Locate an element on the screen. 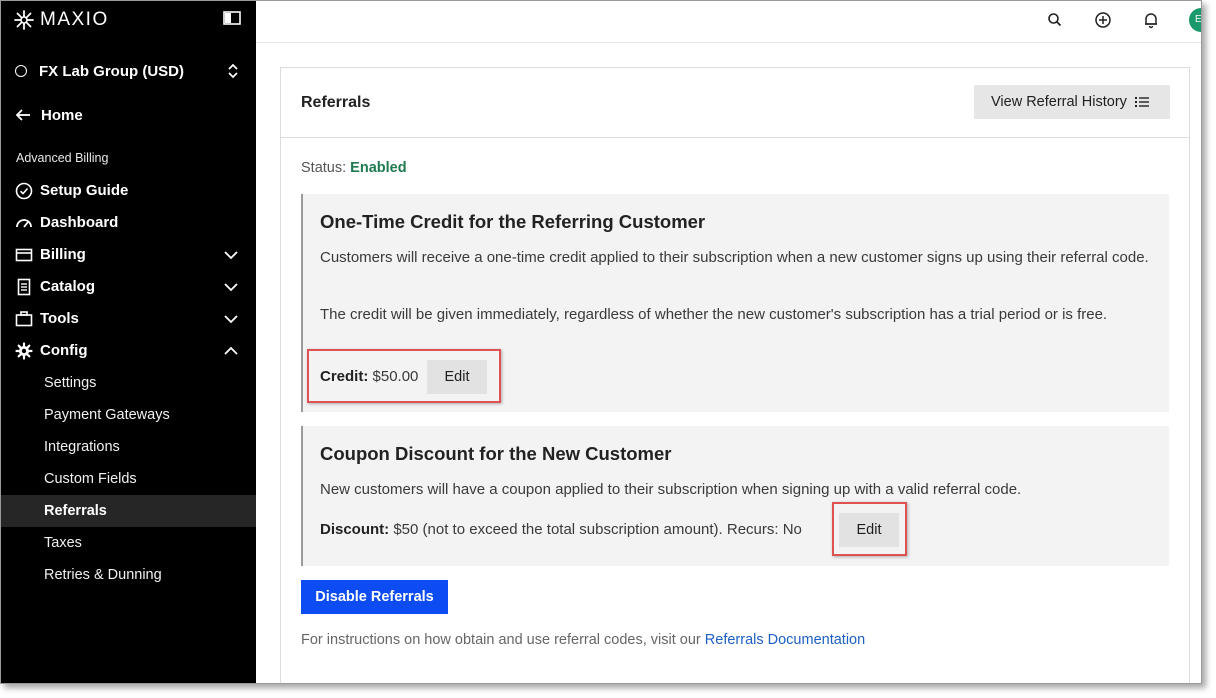 This screenshot has width=1216, height=698. brand-logo: MAXIO is located at coordinates (61, 20).